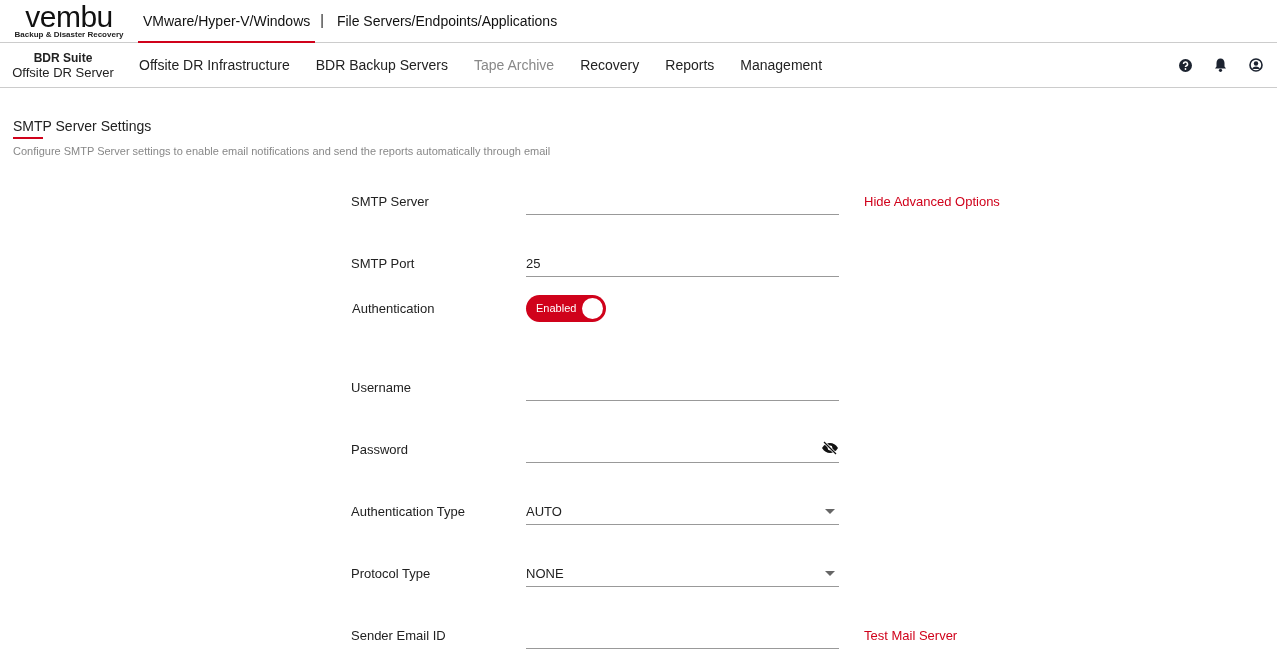 Image resolution: width=1277 pixels, height=663 pixels. What do you see at coordinates (1064, 638) in the screenshot?
I see `action-link: Test Mail Server` at bounding box center [1064, 638].